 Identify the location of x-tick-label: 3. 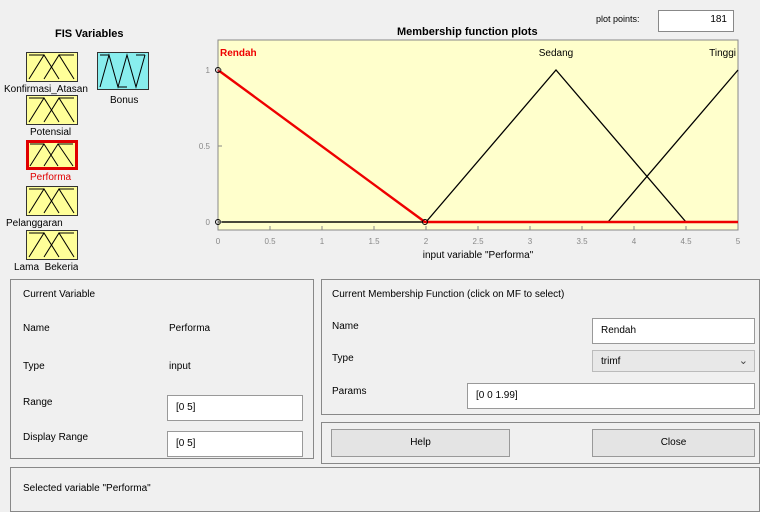
(530, 241).